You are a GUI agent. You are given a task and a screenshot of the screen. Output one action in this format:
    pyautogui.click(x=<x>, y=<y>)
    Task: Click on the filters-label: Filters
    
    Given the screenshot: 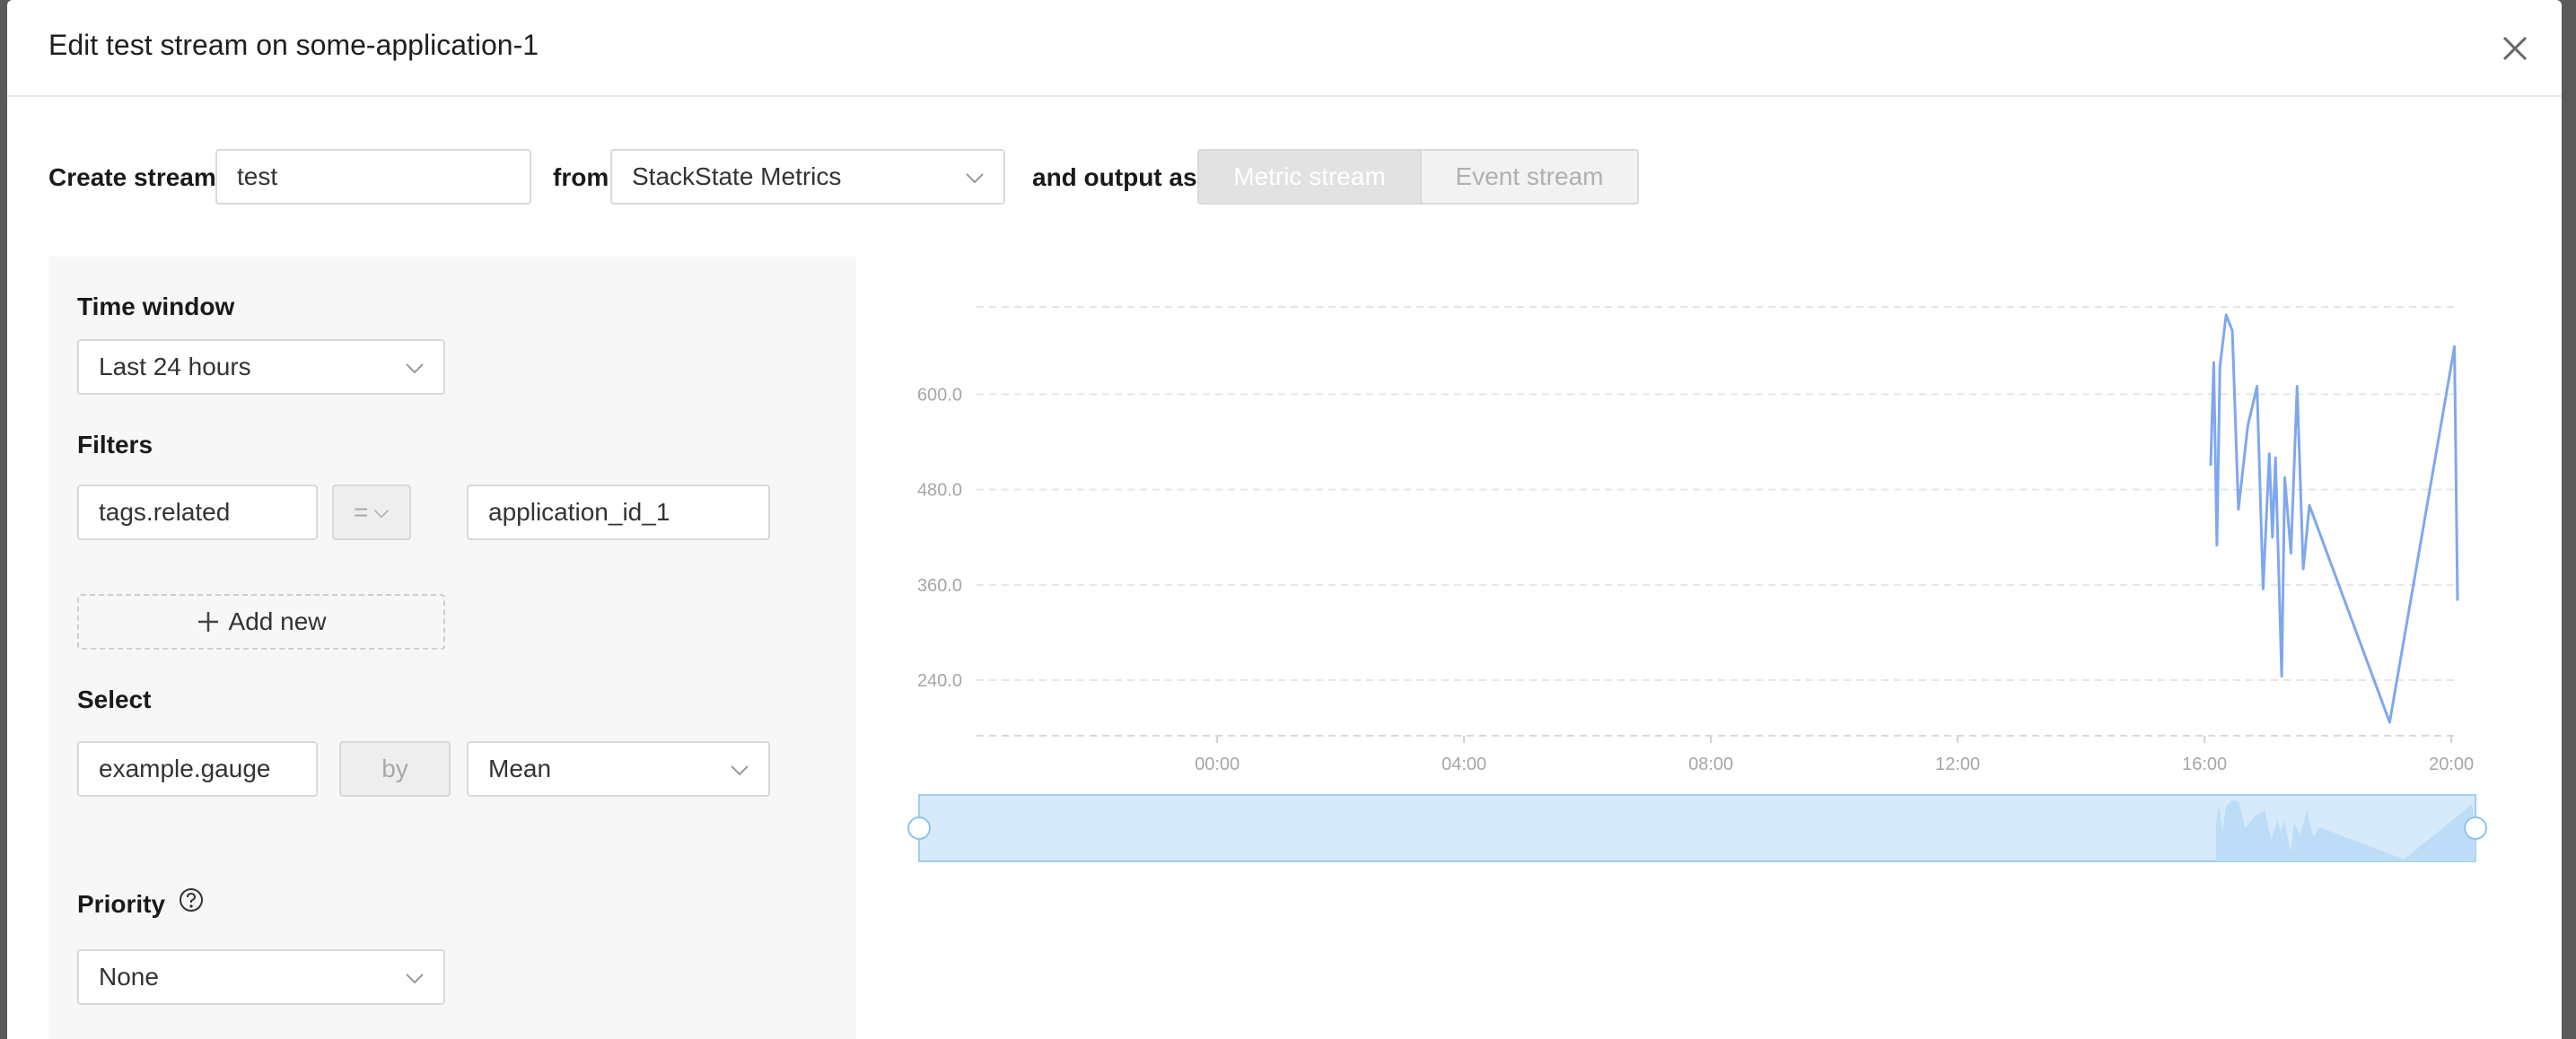 What is the action you would take?
    pyautogui.click(x=115, y=444)
    